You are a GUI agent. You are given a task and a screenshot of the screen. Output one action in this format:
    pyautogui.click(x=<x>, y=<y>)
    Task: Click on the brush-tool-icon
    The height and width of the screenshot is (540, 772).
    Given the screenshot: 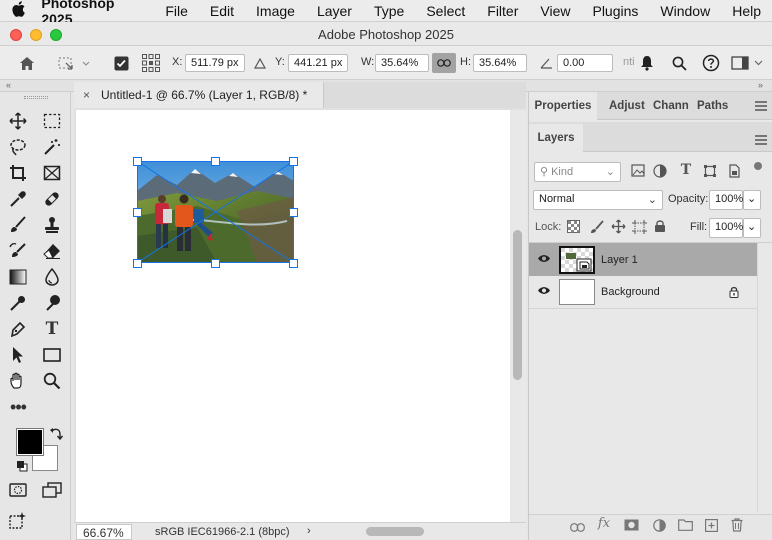 What is the action you would take?
    pyautogui.click(x=18, y=225)
    